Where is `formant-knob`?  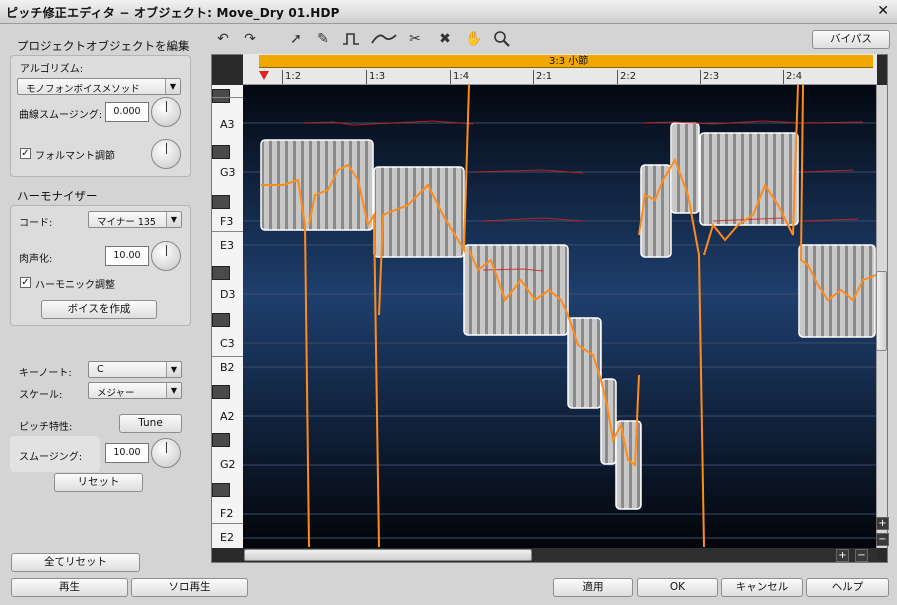 formant-knob is located at coordinates (166, 154).